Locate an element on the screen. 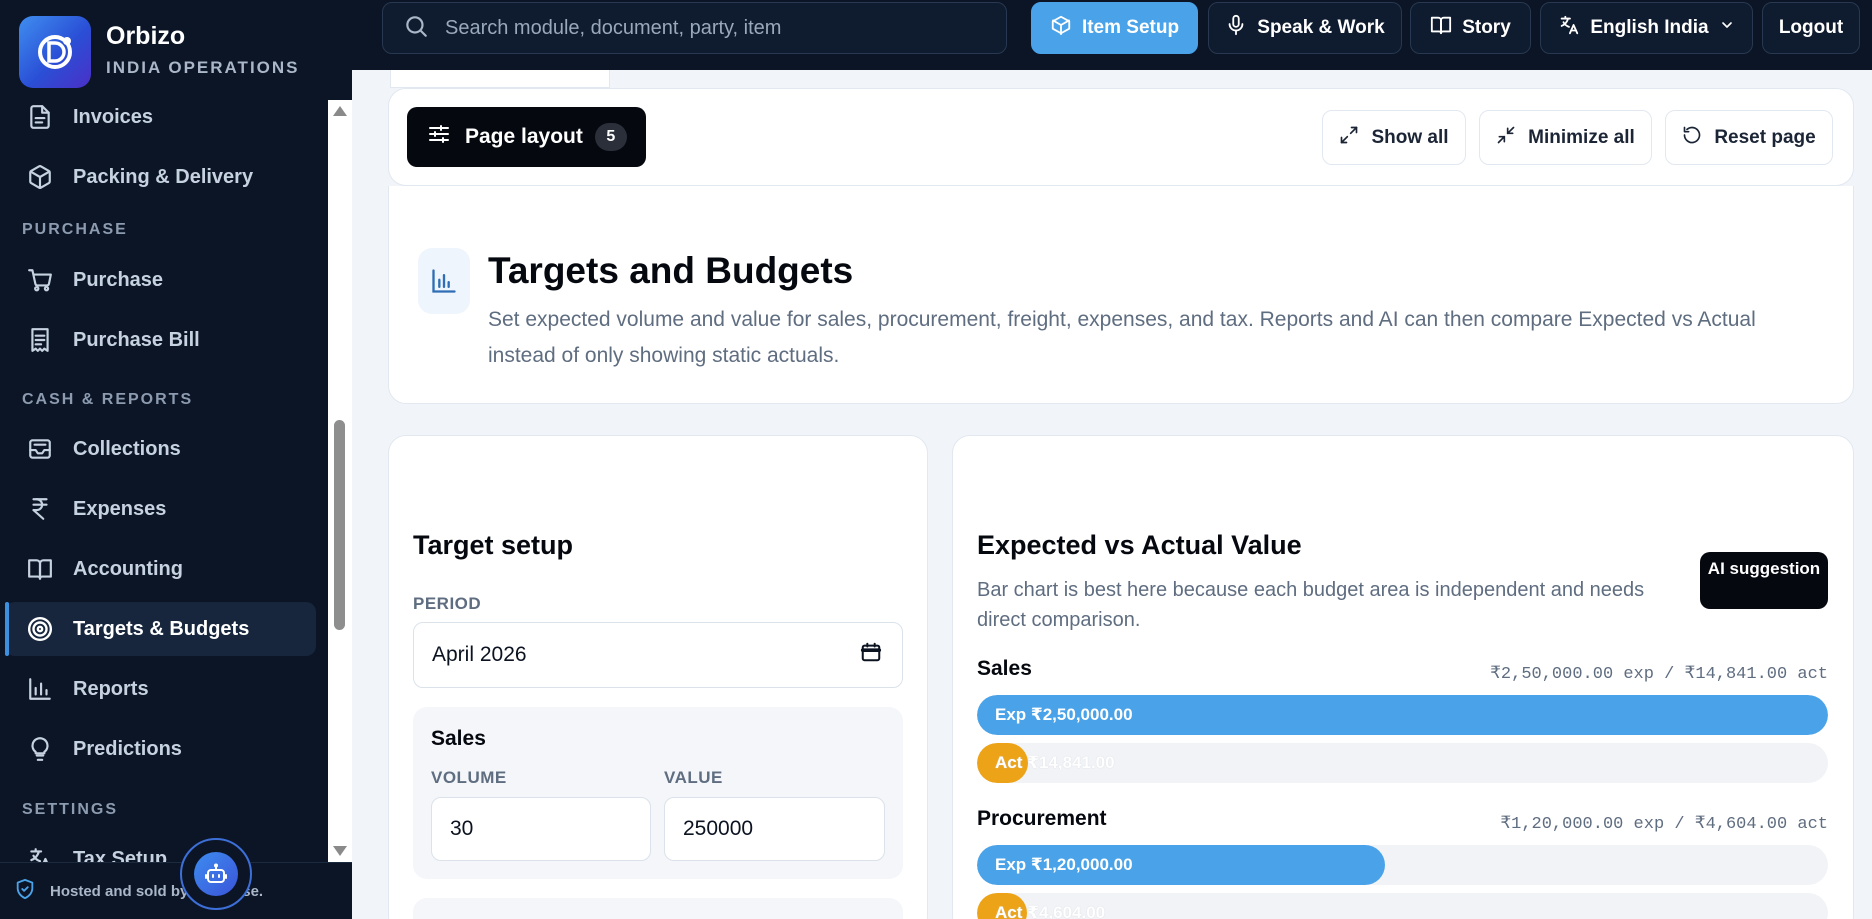  bar-row-title-procurement: Procurement is located at coordinates (1042, 818).